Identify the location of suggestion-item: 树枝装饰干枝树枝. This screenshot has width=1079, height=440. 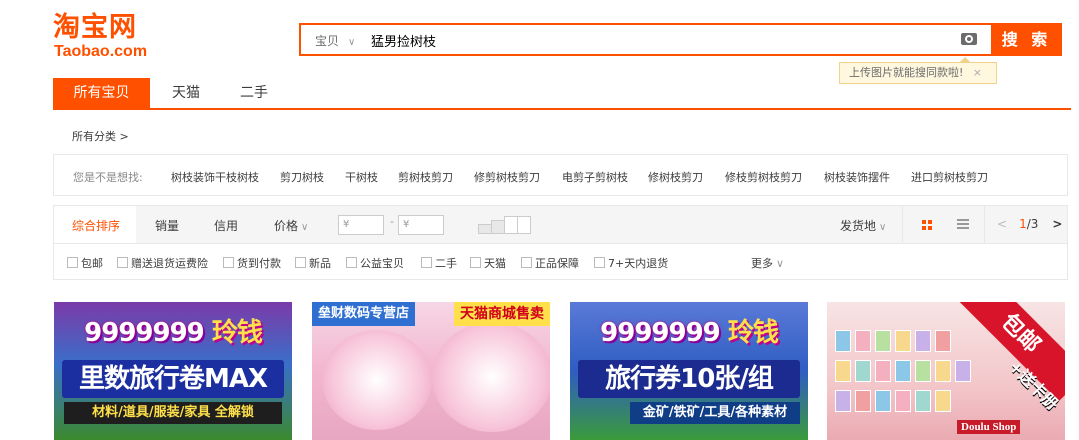
(215, 177).